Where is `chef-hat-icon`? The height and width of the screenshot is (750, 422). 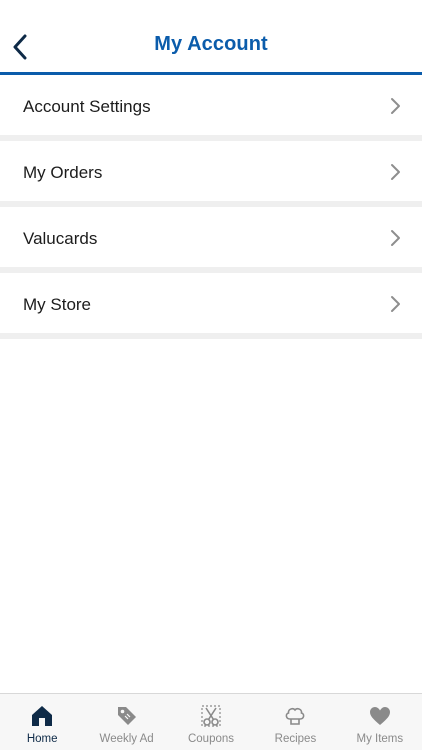
chef-hat-icon is located at coordinates (295, 716).